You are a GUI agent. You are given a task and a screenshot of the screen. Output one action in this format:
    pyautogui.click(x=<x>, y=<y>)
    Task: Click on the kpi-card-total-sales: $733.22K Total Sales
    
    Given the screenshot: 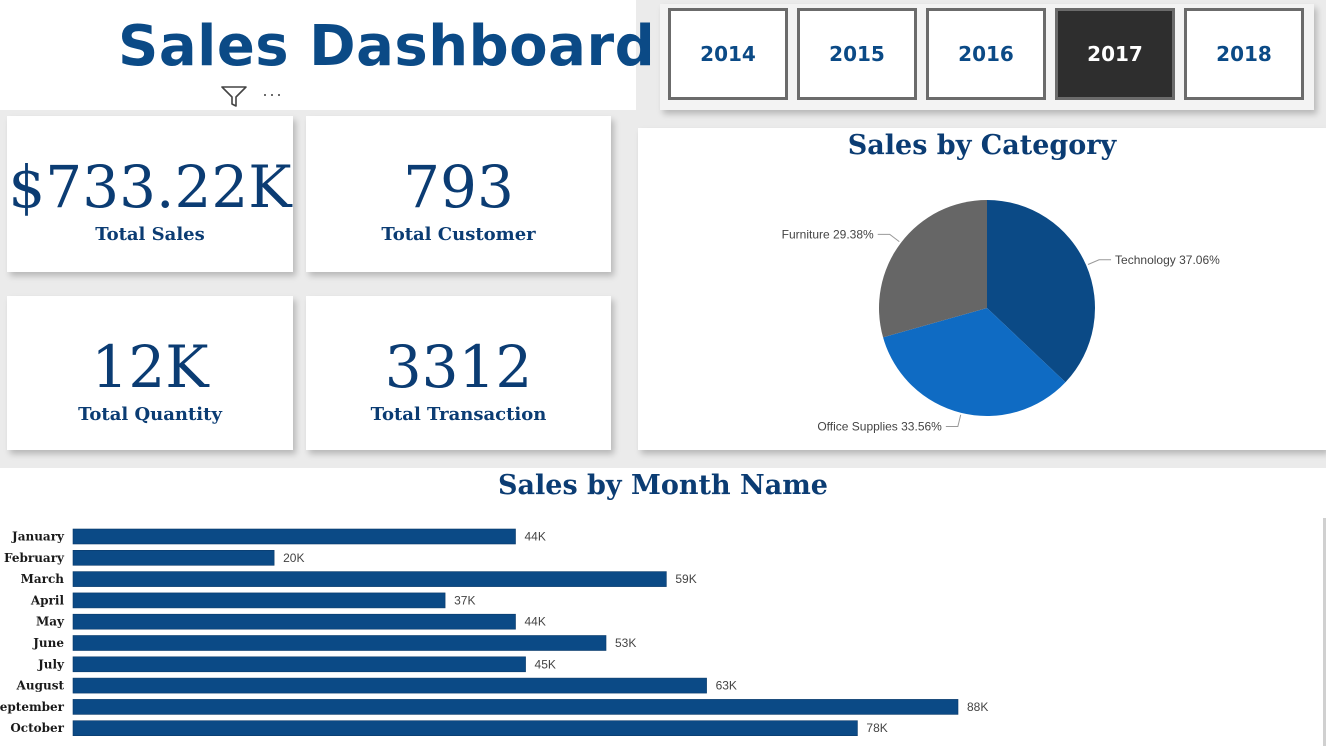 What is the action you would take?
    pyautogui.click(x=150, y=194)
    